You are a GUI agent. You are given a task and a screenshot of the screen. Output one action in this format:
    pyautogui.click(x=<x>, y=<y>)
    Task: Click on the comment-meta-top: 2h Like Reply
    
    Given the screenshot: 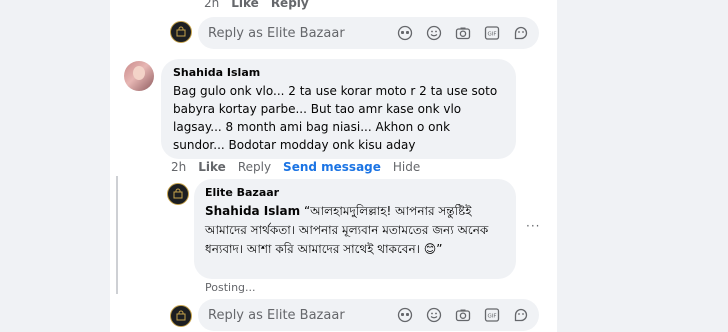 What is the action you would take?
    pyautogui.click(x=256, y=5)
    